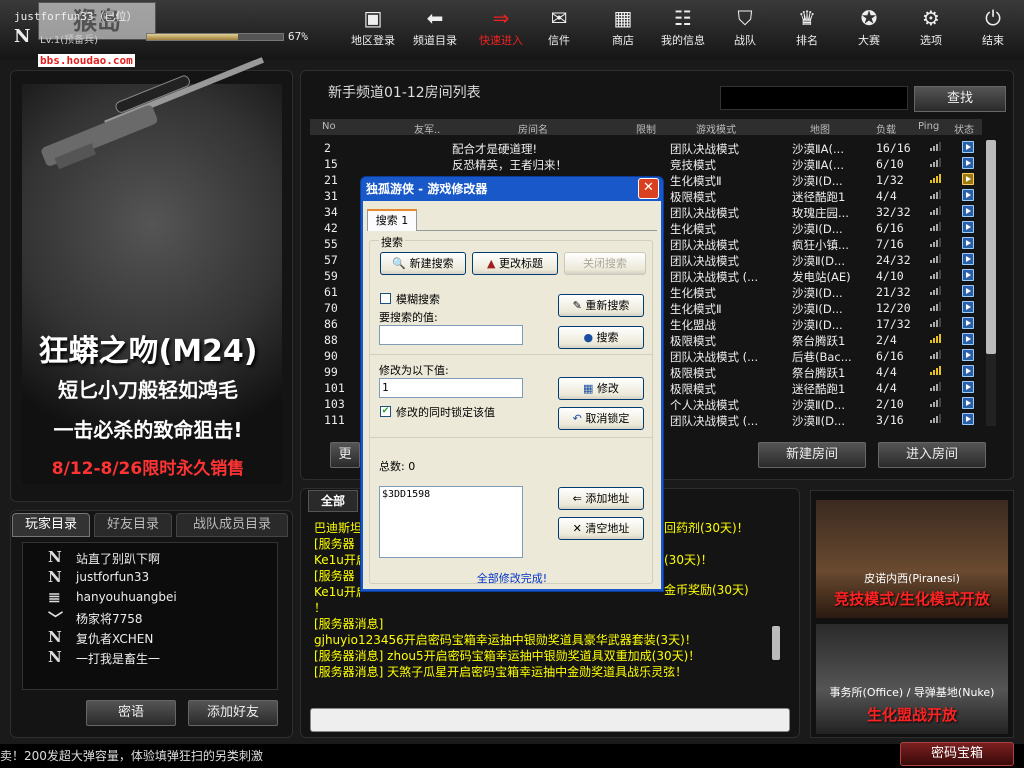 The image size is (1024, 768). What do you see at coordinates (623, 29) in the screenshot?
I see `nav-shop-button: ▦ 商店` at bounding box center [623, 29].